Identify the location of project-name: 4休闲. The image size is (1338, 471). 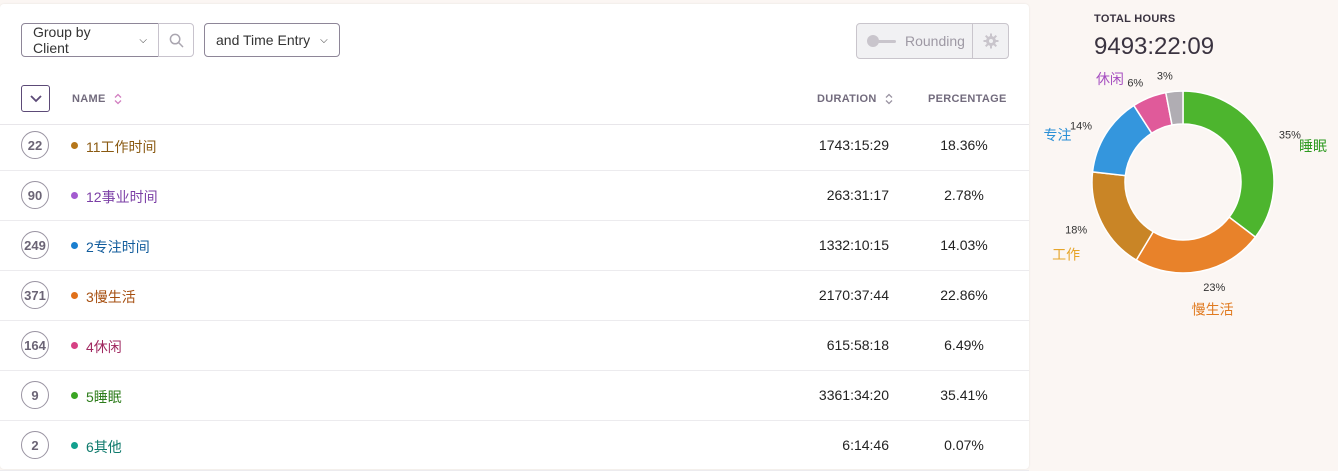
(104, 347).